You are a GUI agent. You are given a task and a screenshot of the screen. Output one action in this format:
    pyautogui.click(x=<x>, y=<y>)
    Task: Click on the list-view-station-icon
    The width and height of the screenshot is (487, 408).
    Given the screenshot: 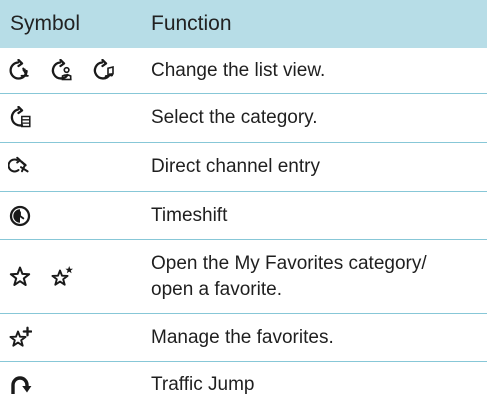 What is the action you would take?
    pyautogui.click(x=20, y=70)
    